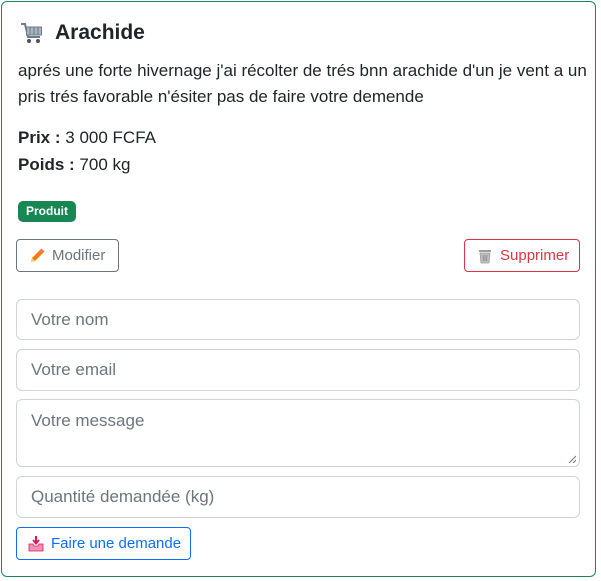  Describe the element at coordinates (79, 255) in the screenshot. I see `edit-button-label: Modifier` at that location.